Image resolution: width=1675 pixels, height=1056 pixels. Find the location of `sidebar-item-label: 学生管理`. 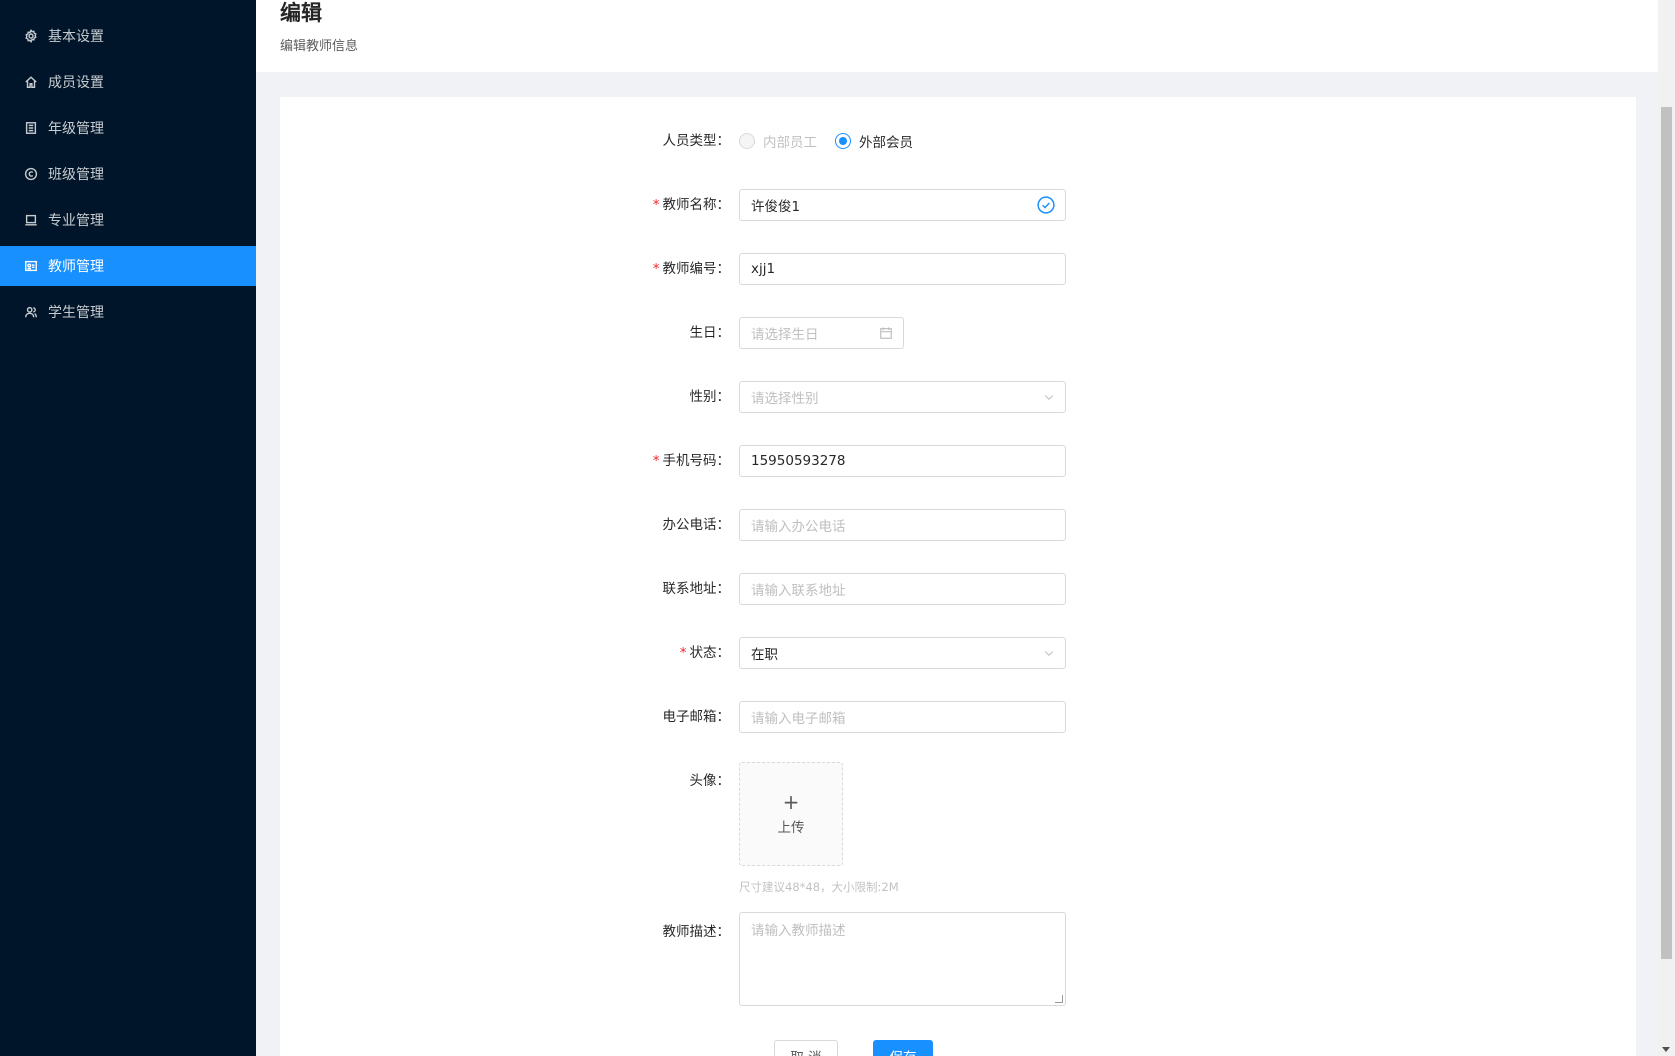

sidebar-item-label: 学生管理 is located at coordinates (76, 313).